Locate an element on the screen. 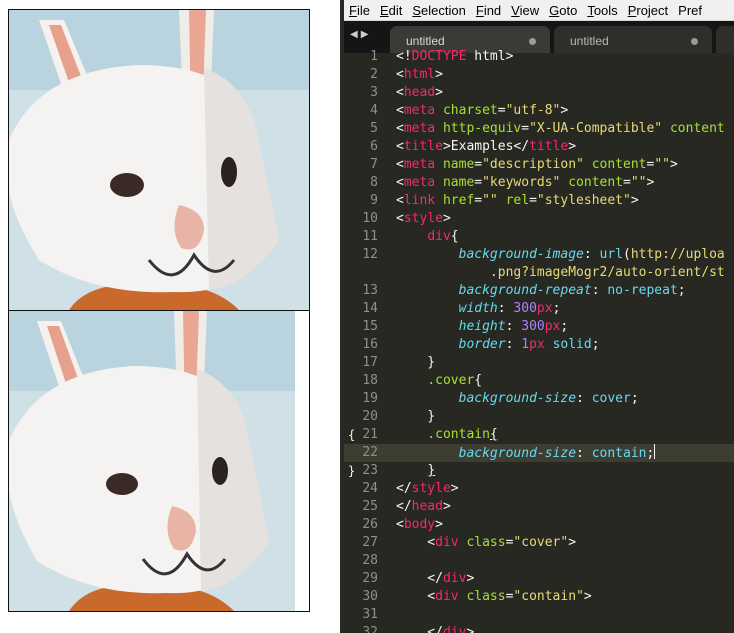 This screenshot has height=633, width=734. line-number: 27 is located at coordinates (370, 542).